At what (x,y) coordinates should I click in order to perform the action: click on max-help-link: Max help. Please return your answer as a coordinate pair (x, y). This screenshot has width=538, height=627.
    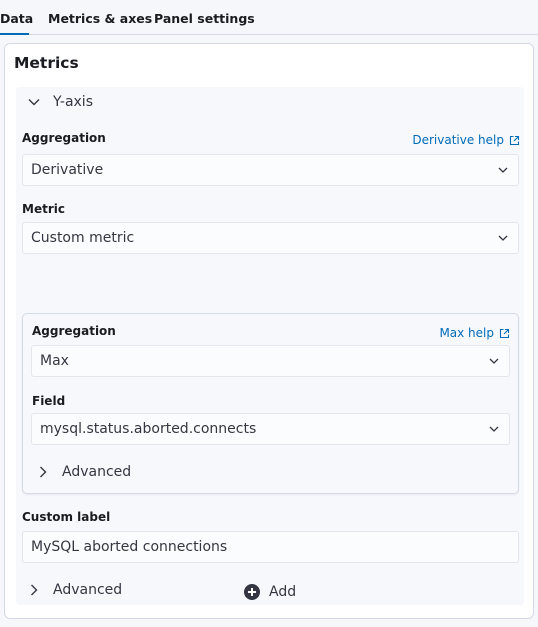
    Looking at the image, I should click on (474, 333).